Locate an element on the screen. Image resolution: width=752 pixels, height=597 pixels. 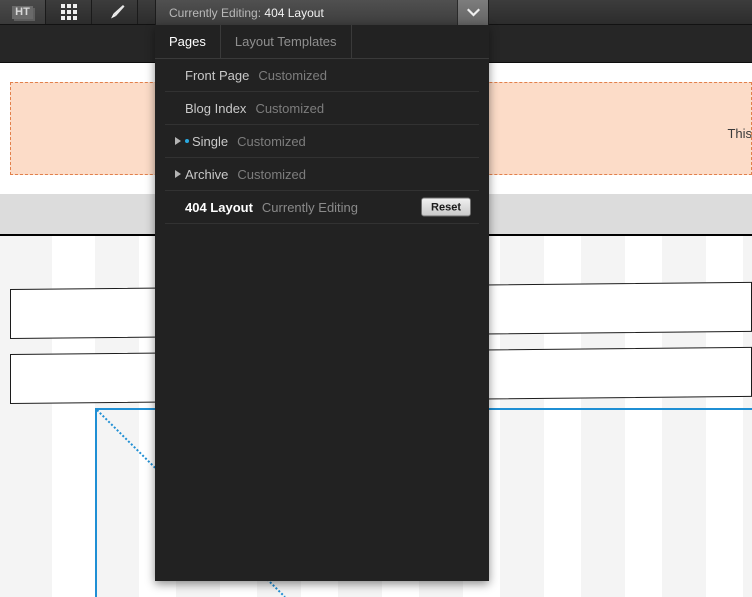
reset-button: Reset is located at coordinates (446, 207).